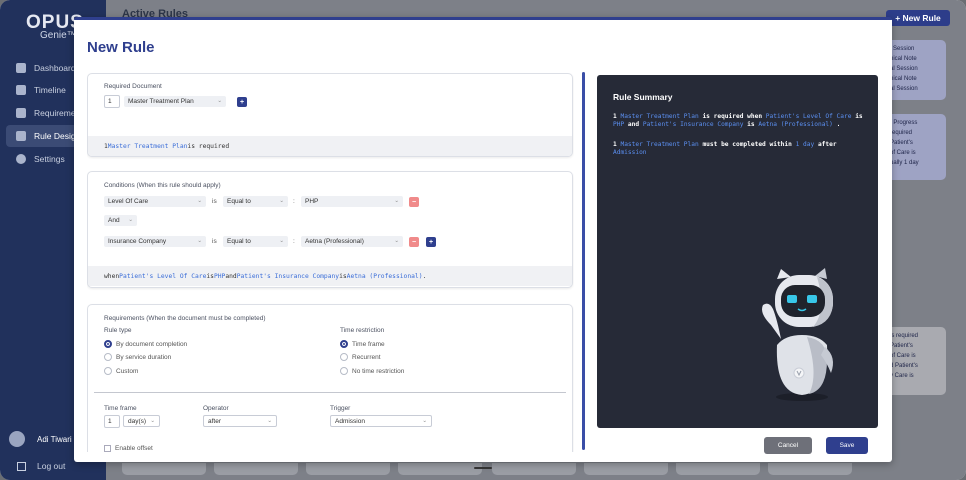  I want to click on condition-field-select: Insurance Company ⌄, so click(155, 241).